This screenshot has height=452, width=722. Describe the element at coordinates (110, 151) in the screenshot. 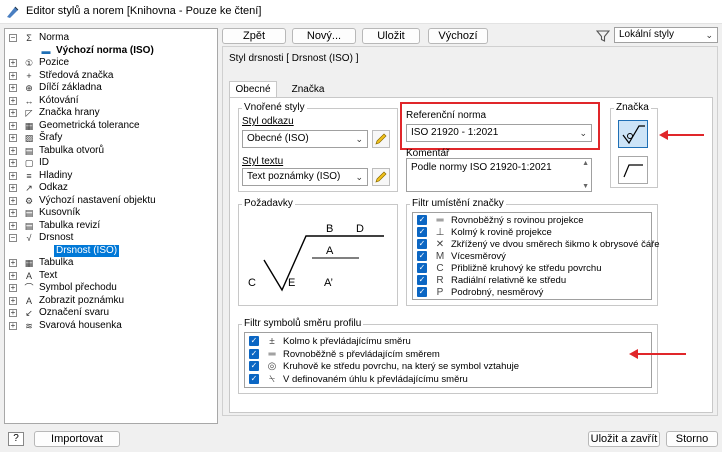

I see `tree-item: + ▤ Tabulka otvorů` at that location.